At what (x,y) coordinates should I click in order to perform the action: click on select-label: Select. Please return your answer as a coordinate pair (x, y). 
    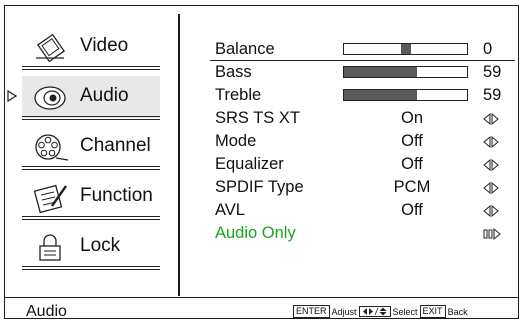
    Looking at the image, I should click on (405, 311).